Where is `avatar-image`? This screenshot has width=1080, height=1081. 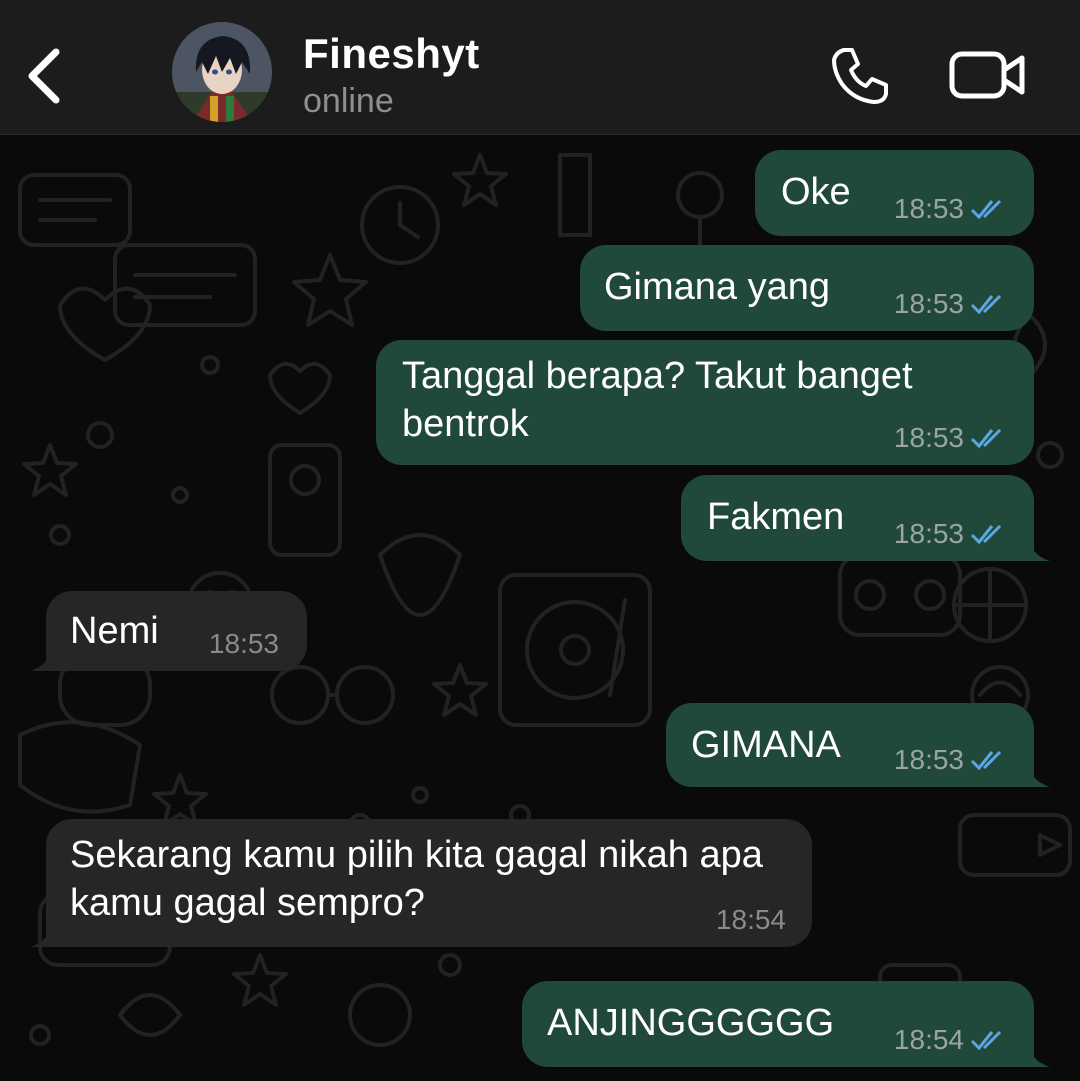
avatar-image is located at coordinates (222, 72).